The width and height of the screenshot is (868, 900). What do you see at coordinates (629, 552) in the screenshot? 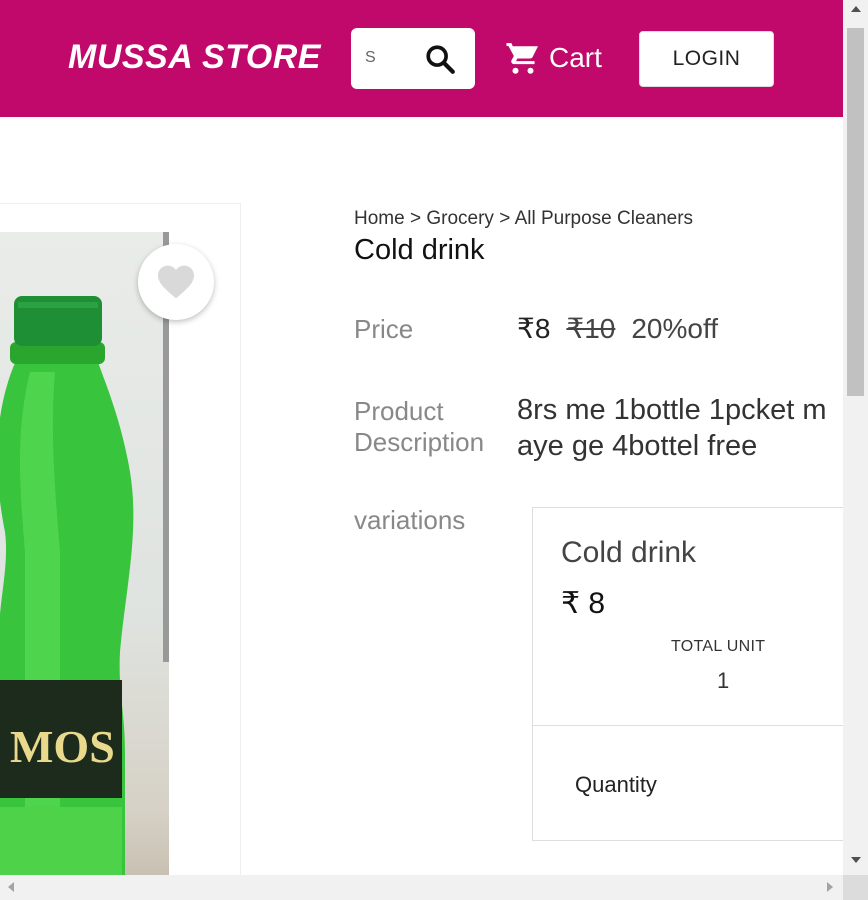
I see `variation-name: Cold drink` at bounding box center [629, 552].